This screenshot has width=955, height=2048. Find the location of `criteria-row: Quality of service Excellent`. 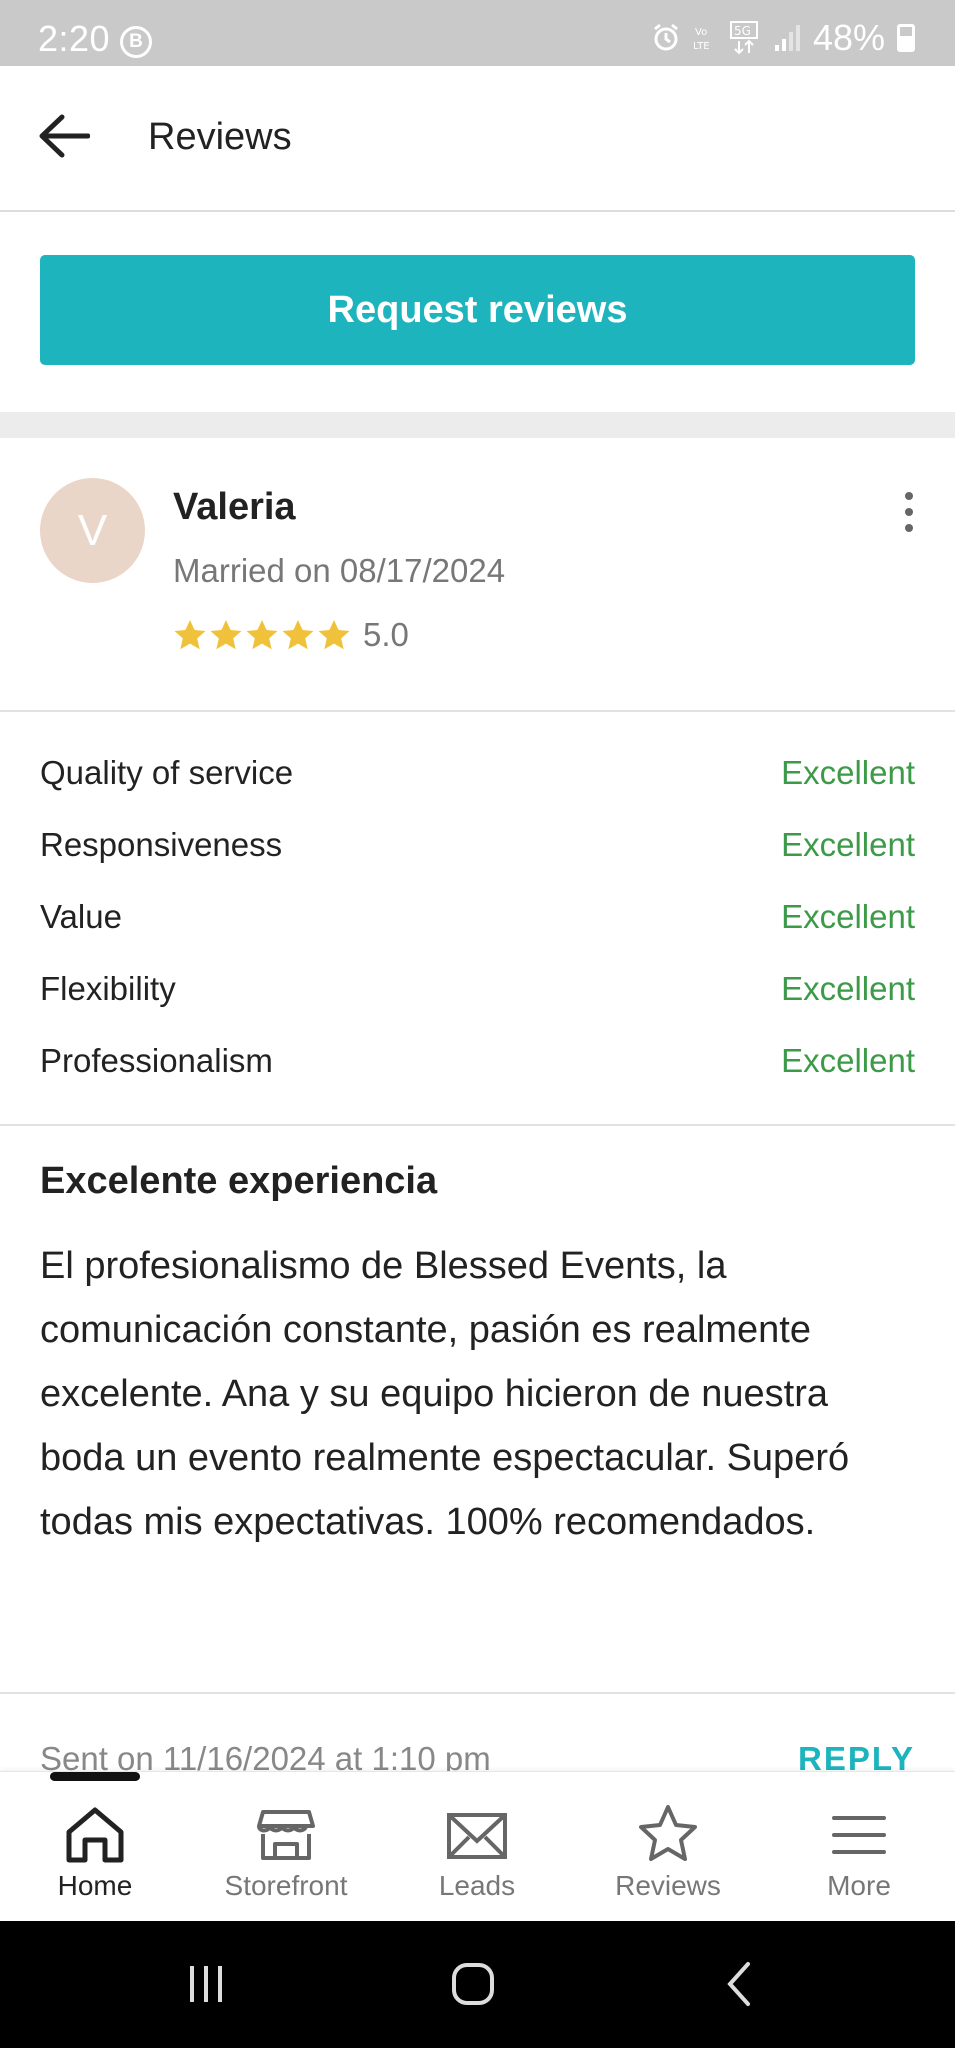

criteria-row: Quality of service Excellent is located at coordinates (477, 773).